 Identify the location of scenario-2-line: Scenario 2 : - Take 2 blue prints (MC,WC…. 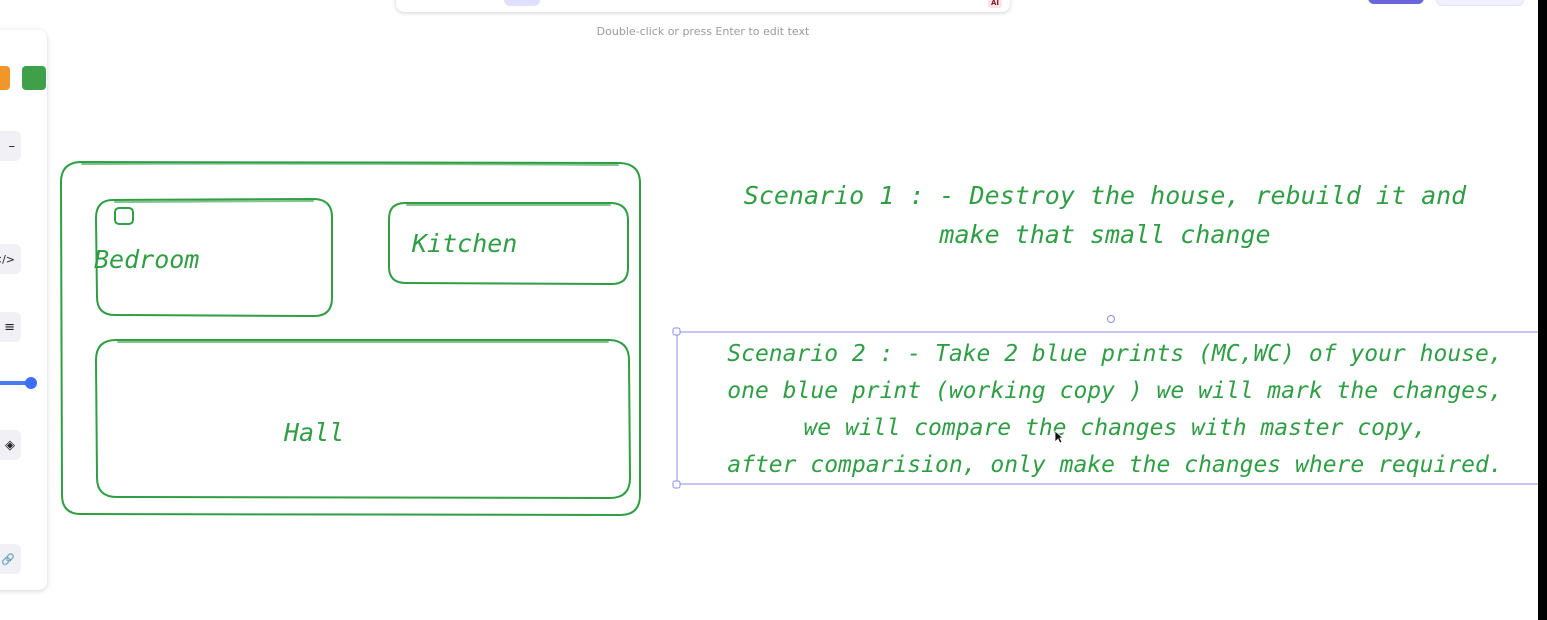
(1115, 354).